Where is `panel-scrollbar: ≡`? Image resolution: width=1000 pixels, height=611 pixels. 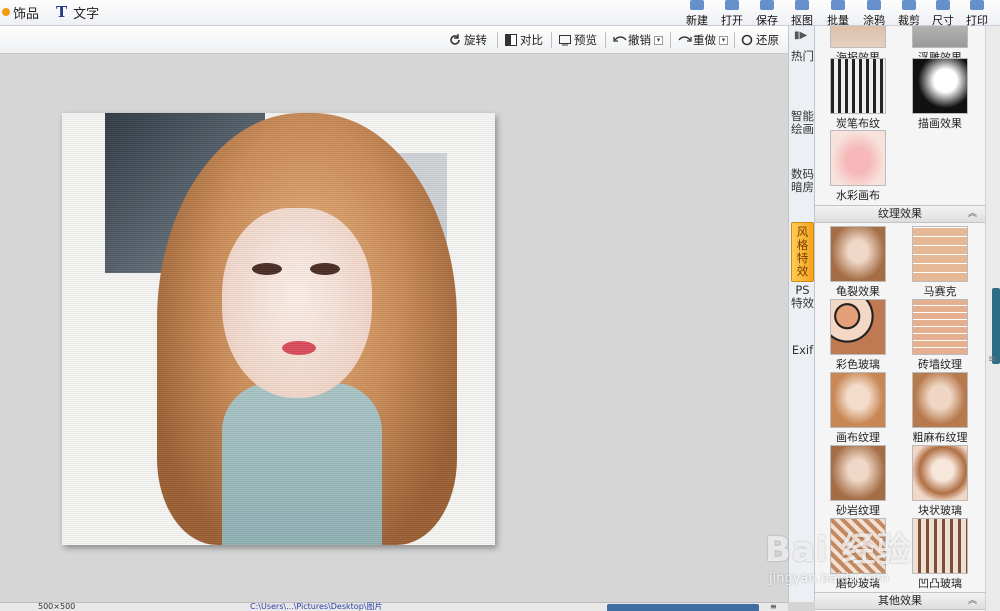
panel-scrollbar: ≡ is located at coordinates (992, 318).